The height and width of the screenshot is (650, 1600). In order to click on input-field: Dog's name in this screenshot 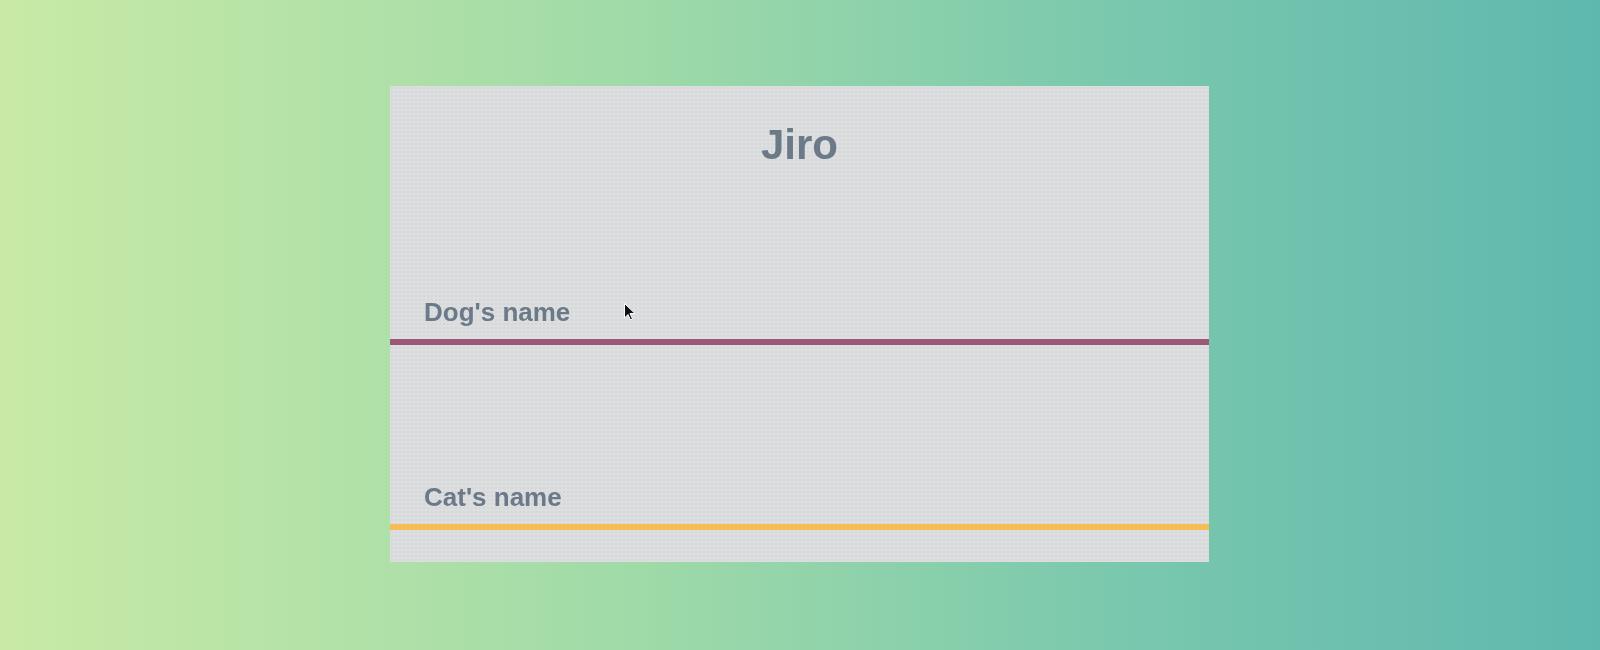, I will do `click(799, 315)`.